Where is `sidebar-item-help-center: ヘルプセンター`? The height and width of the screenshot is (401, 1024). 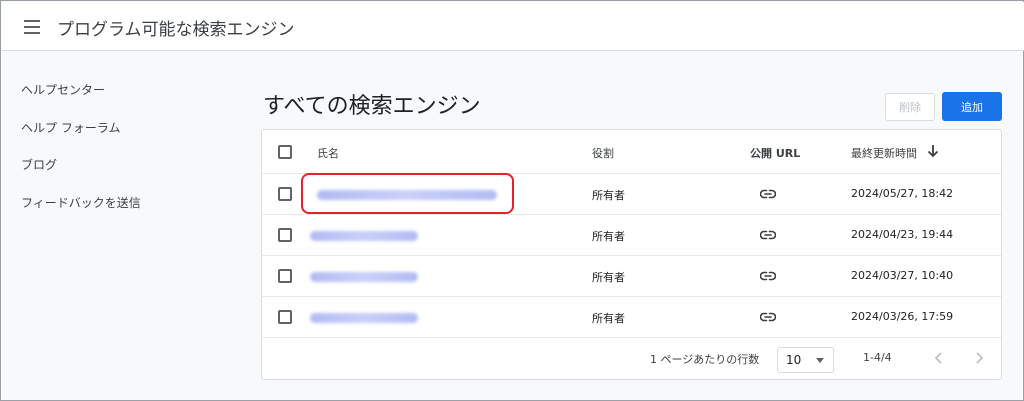
sidebar-item-help-center: ヘルプセンター is located at coordinates (63, 89).